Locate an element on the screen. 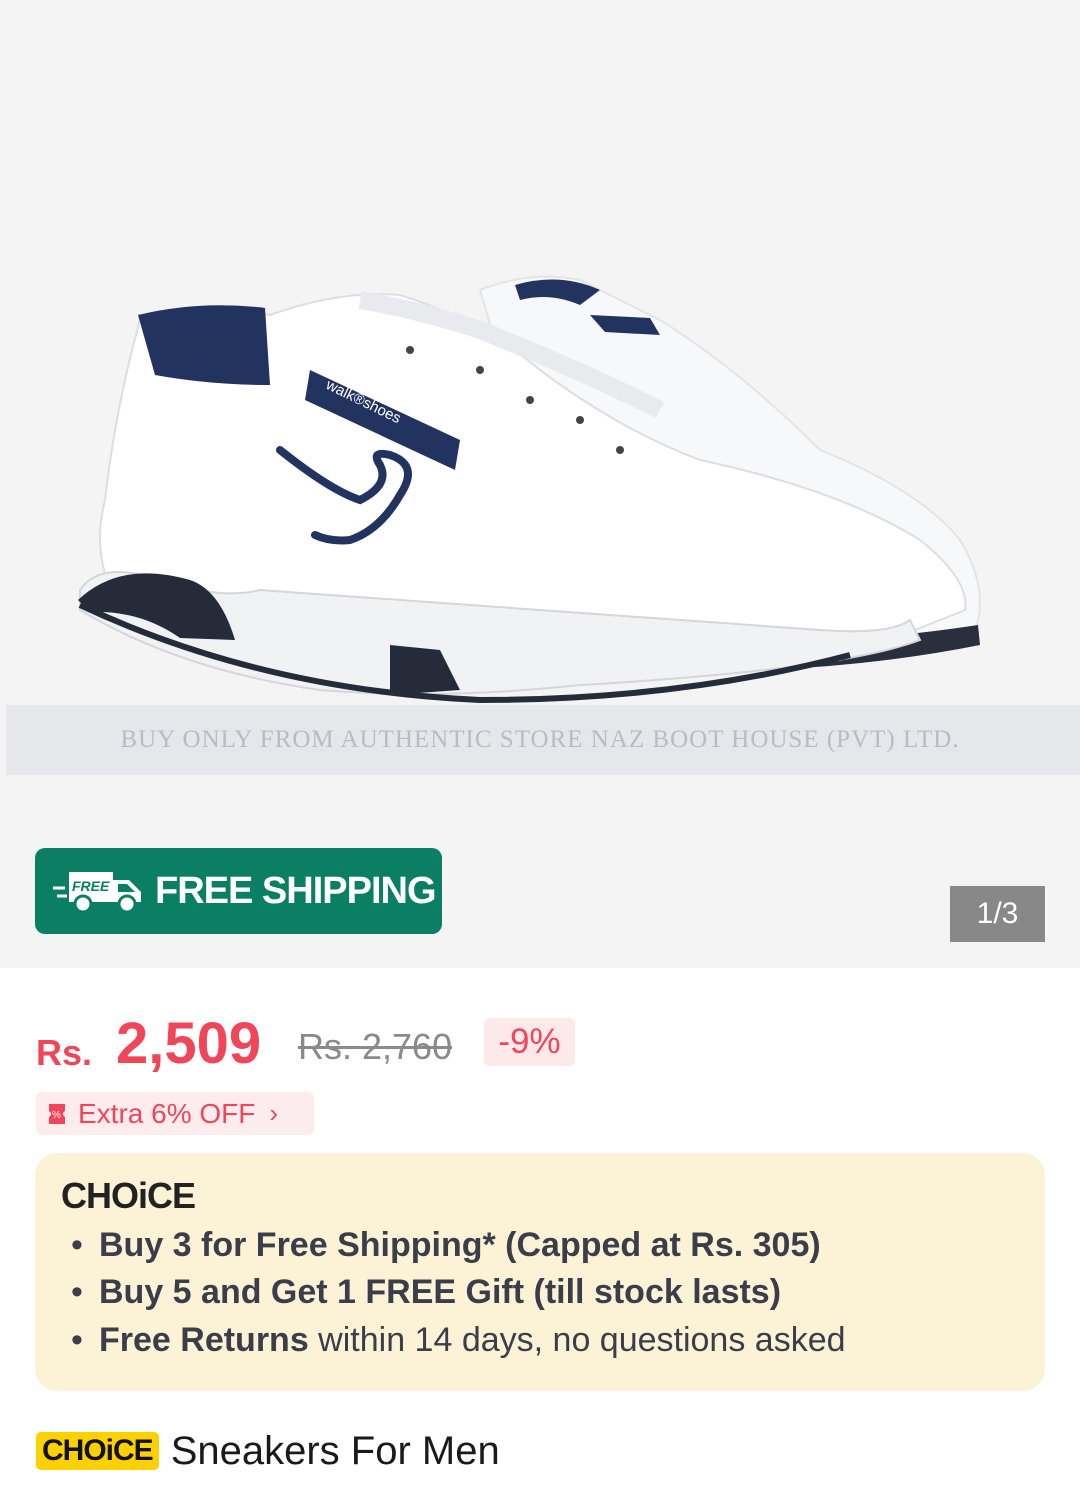 The height and width of the screenshot is (1490, 1080). price-row: Rs. 2,509 Rs. 2,760 -9% is located at coordinates (541, 1045).